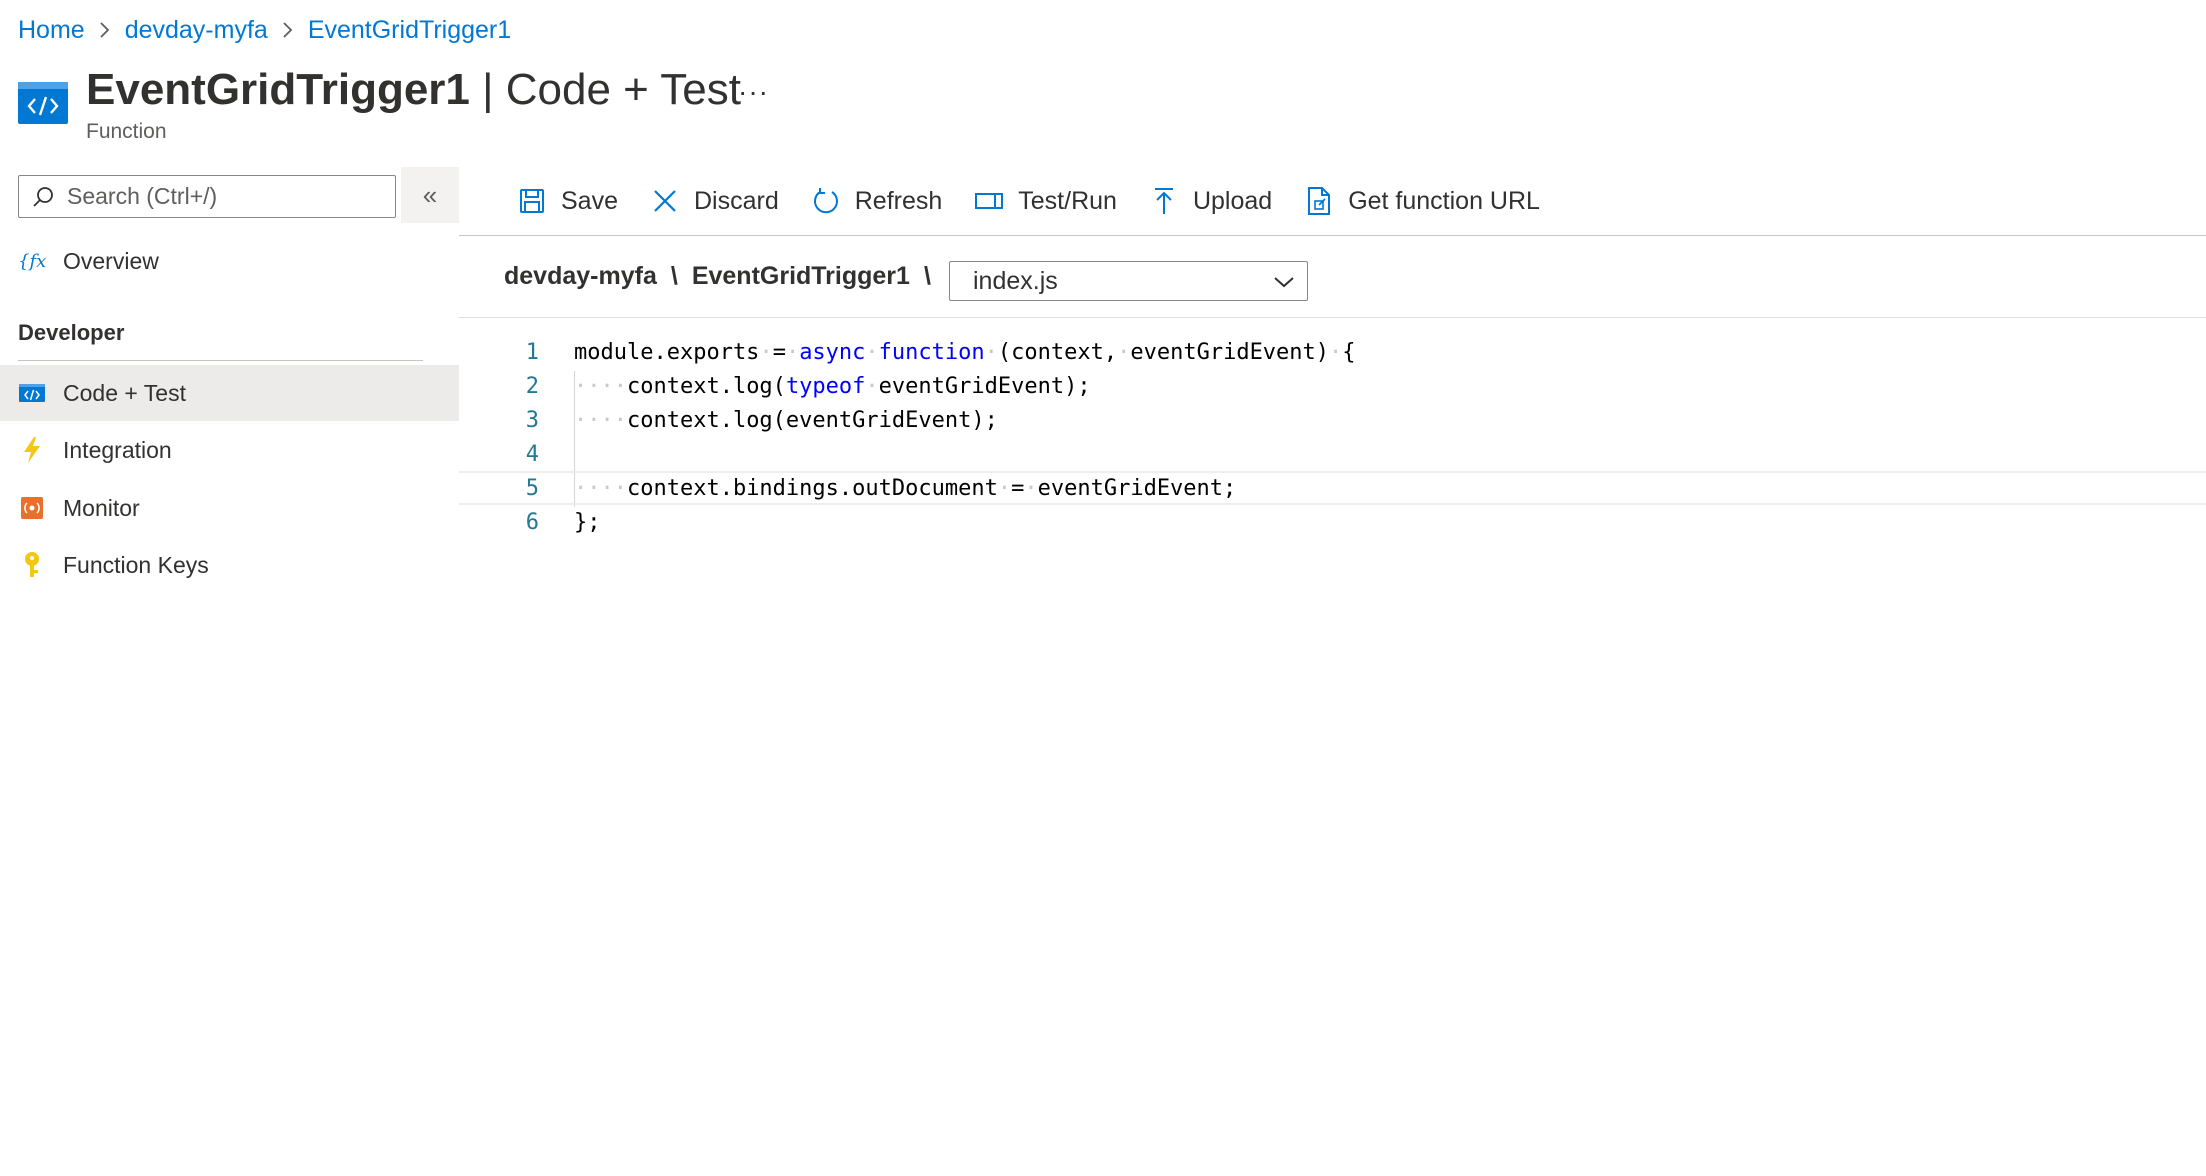 The height and width of the screenshot is (1176, 2206). I want to click on sidebar-item-label: Monitor, so click(101, 507).